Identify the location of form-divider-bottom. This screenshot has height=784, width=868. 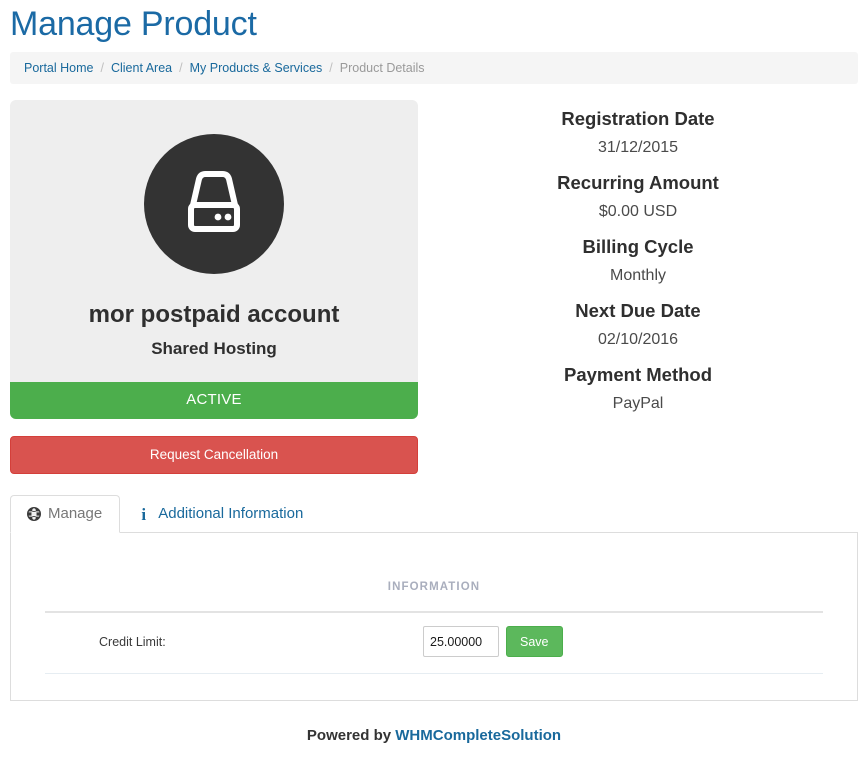
(434, 673).